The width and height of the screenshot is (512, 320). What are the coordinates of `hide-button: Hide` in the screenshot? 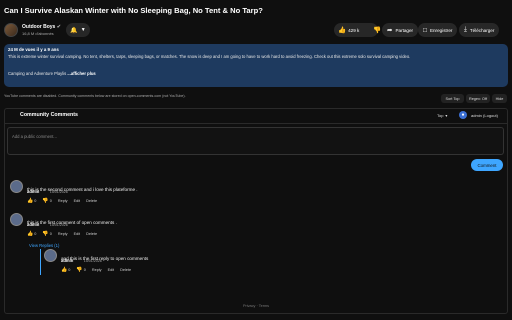 It's located at (499, 98).